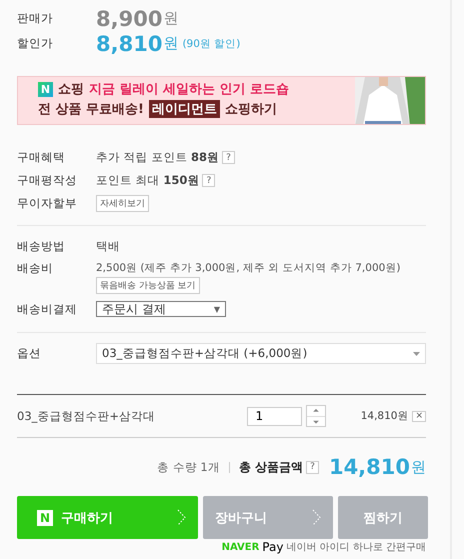  What do you see at coordinates (47, 203) in the screenshot?
I see `benefit-label: 무이자할부` at bounding box center [47, 203].